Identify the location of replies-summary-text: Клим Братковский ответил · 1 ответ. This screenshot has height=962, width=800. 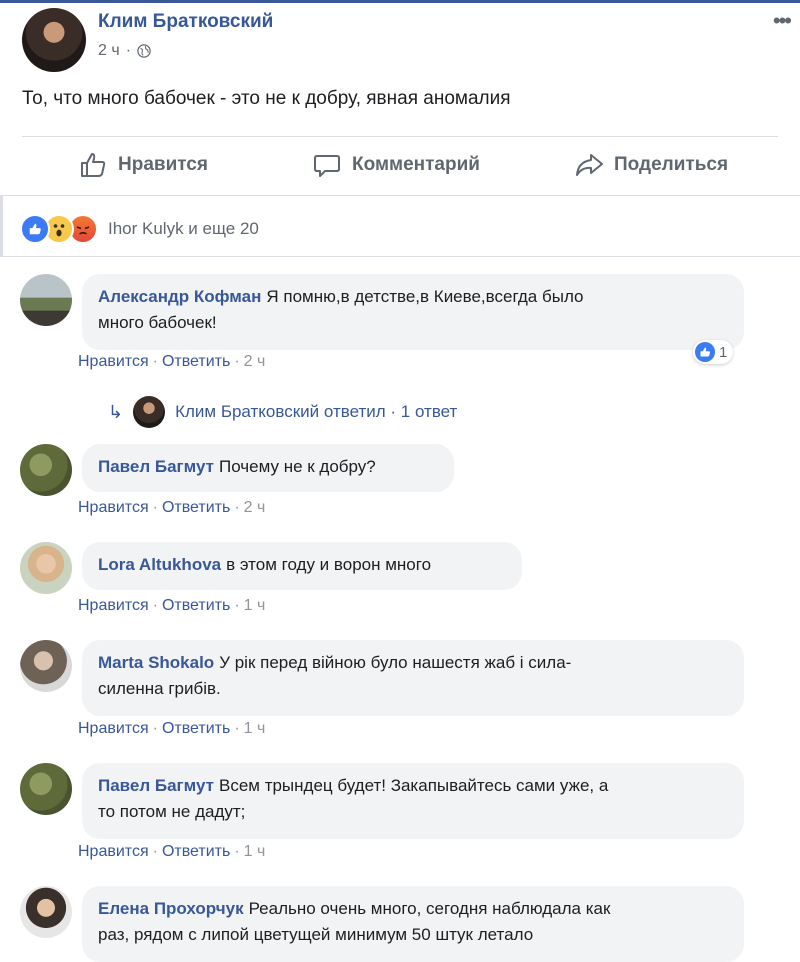
(316, 412).